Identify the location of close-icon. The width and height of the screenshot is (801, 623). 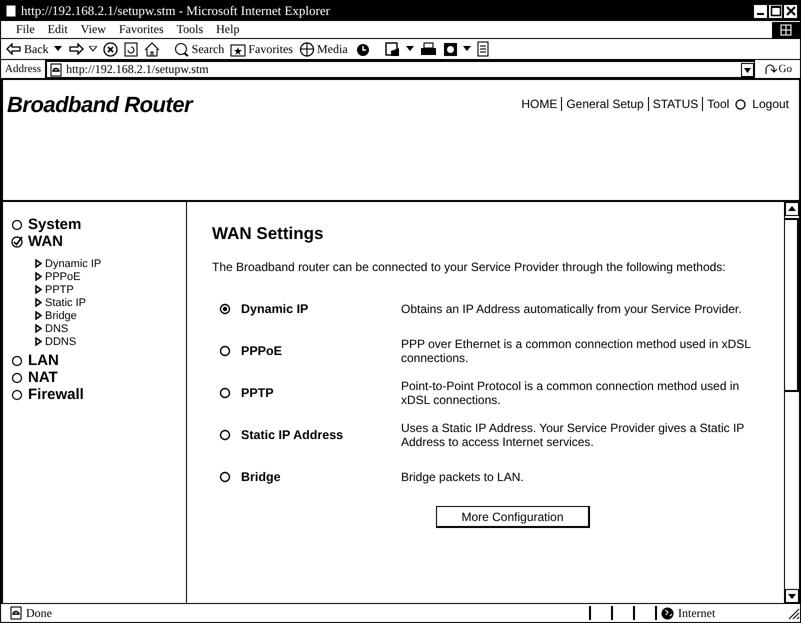
(790, 11).